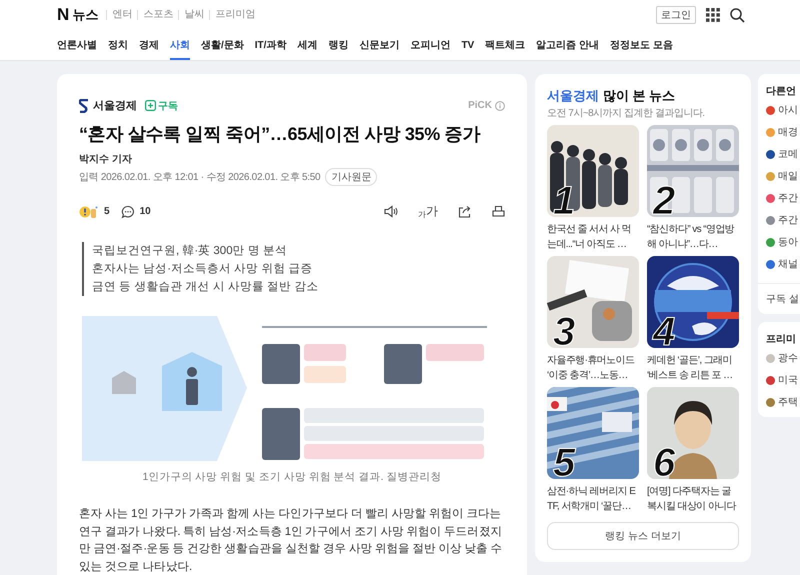 The image size is (800, 575). I want to click on share-icon, so click(465, 211).